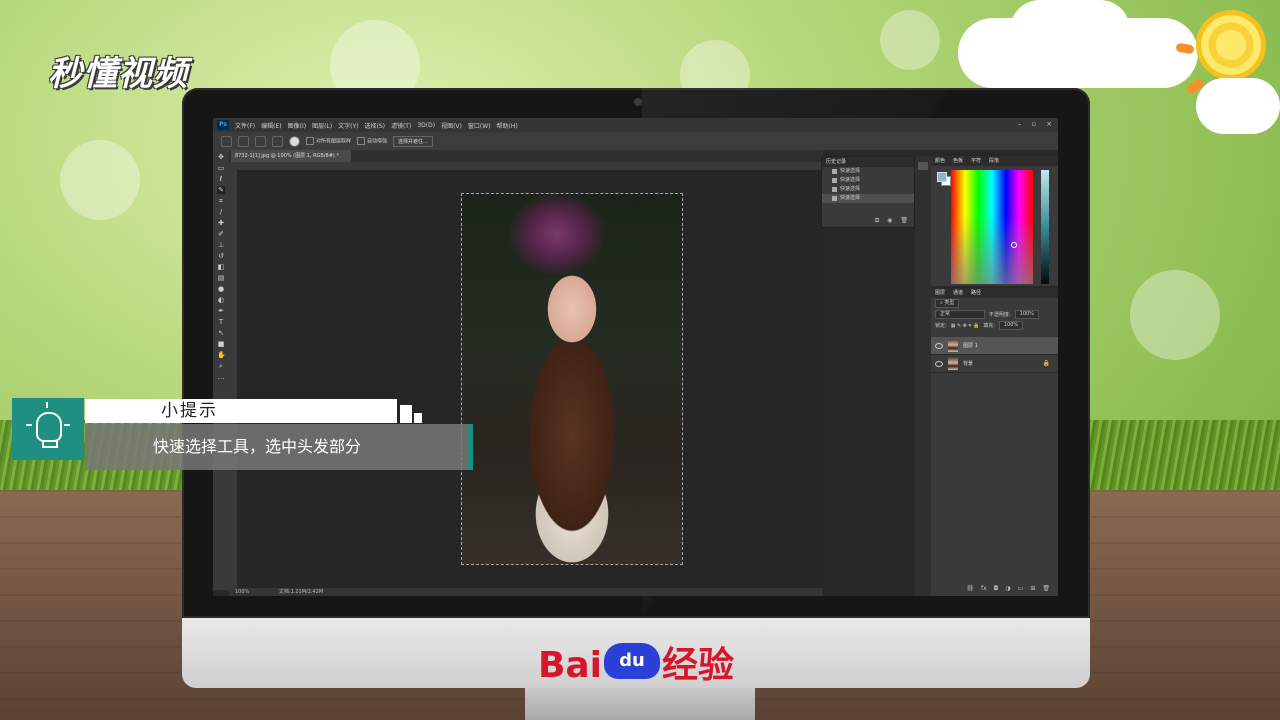  Describe the element at coordinates (221, 256) in the screenshot. I see `history-brush-icon: ↺` at that location.